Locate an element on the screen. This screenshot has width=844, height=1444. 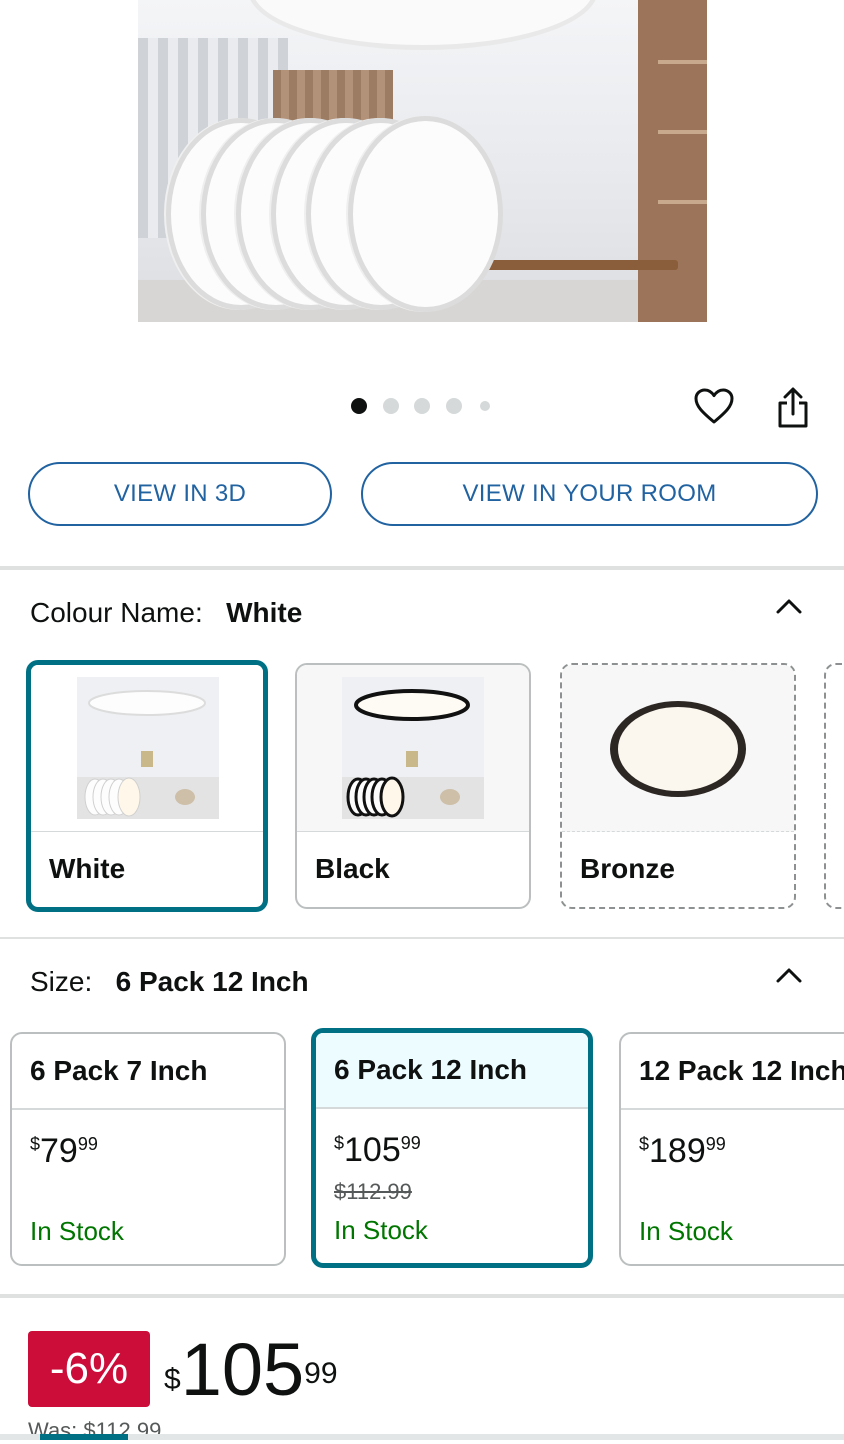
colour-option-bronze: Bronze is located at coordinates (678, 786).